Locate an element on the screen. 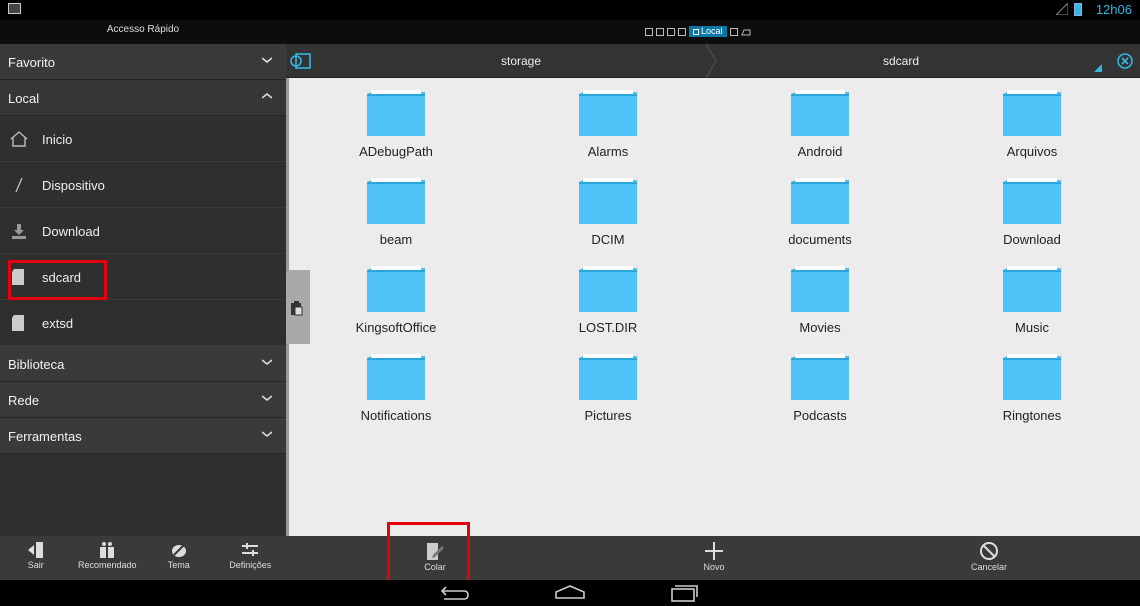 Image resolution: width=1140 pixels, height=606 pixels. home-icon is located at coordinates (19, 139).